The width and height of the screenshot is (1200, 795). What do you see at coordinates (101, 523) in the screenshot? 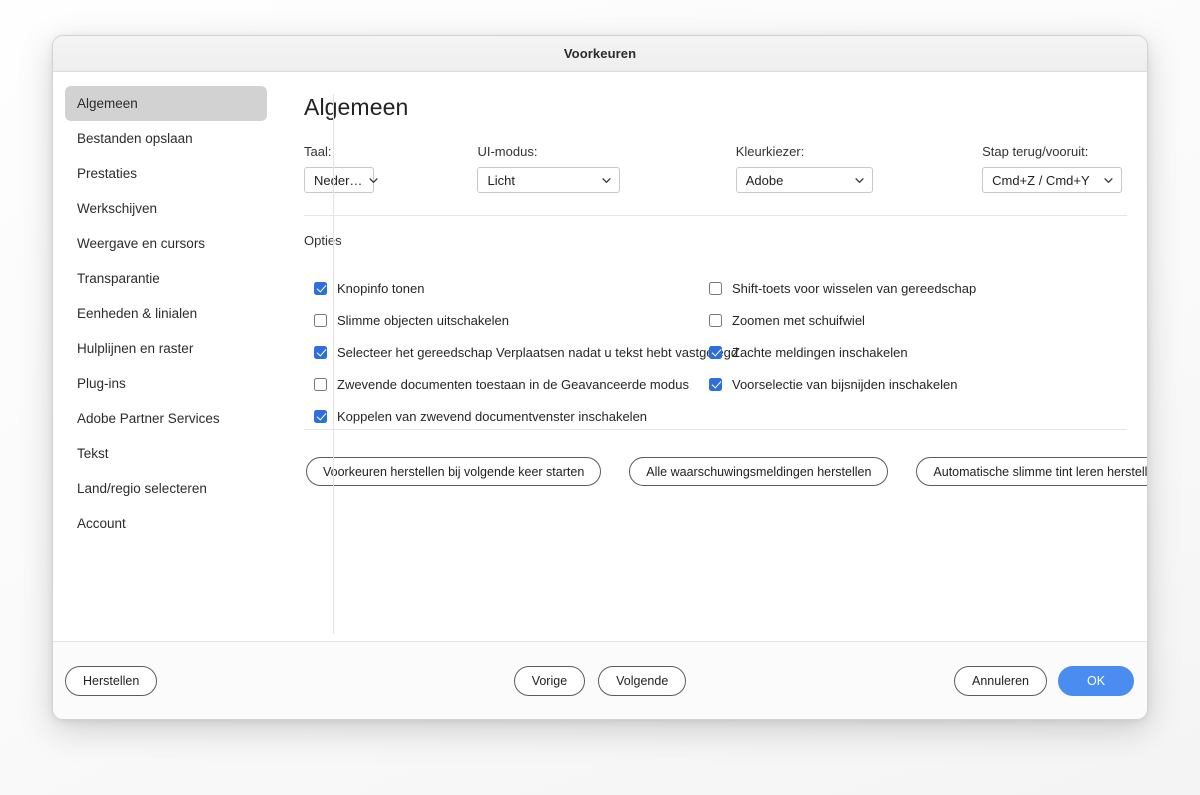
I see `sidebar-item-label: Account` at bounding box center [101, 523].